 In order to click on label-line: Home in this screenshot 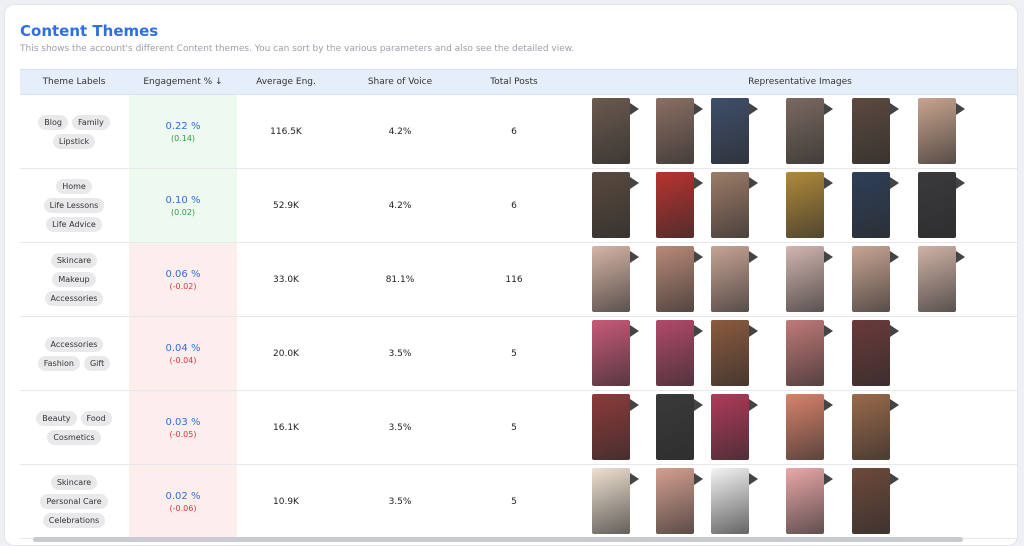, I will do `click(74, 186)`.